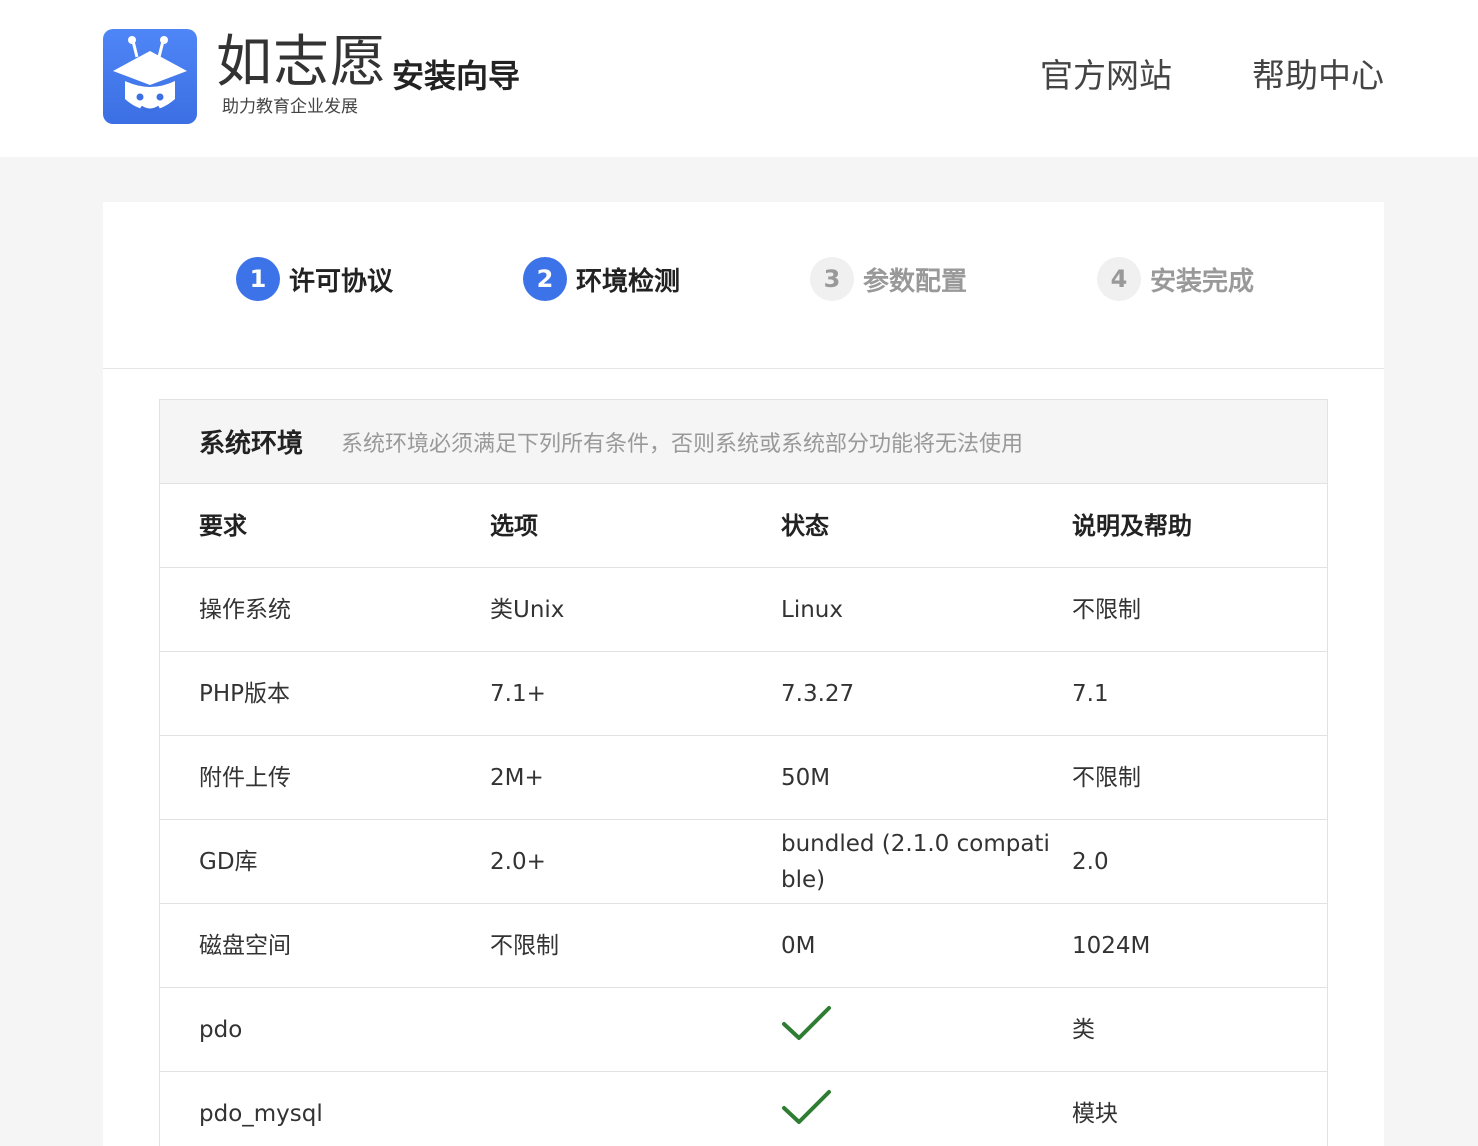 The image size is (1478, 1146). Describe the element at coordinates (221, 1029) in the screenshot. I see `requirement-cell: pdo` at that location.